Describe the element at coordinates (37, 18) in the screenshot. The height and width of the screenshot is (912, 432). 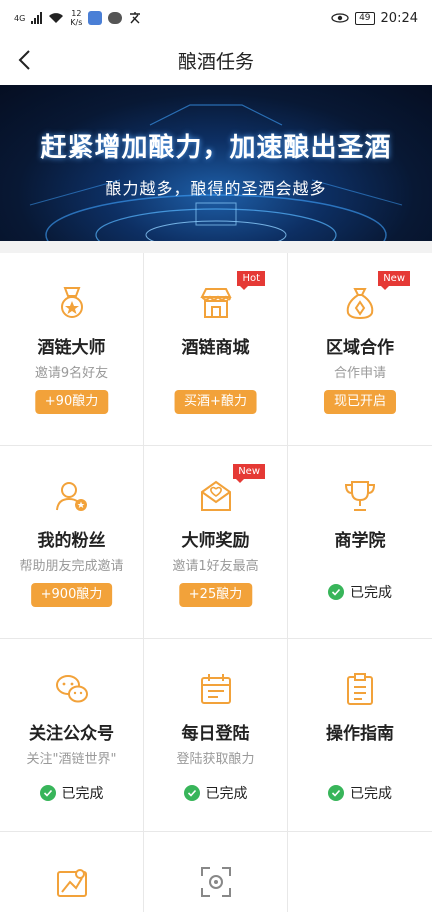
I see `signal-icon` at that location.